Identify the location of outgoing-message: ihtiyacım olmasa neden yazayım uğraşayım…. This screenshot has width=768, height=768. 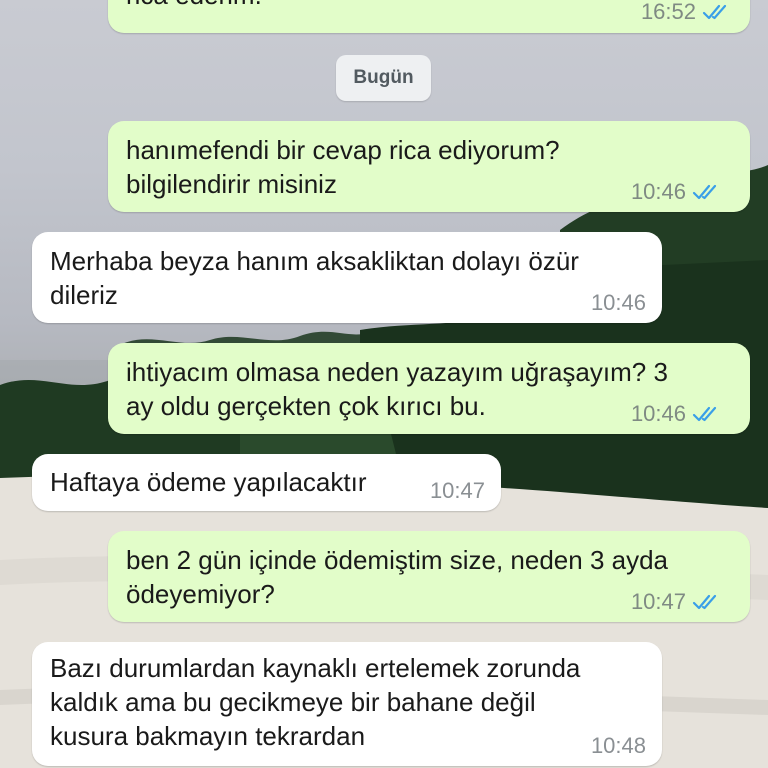
(429, 388).